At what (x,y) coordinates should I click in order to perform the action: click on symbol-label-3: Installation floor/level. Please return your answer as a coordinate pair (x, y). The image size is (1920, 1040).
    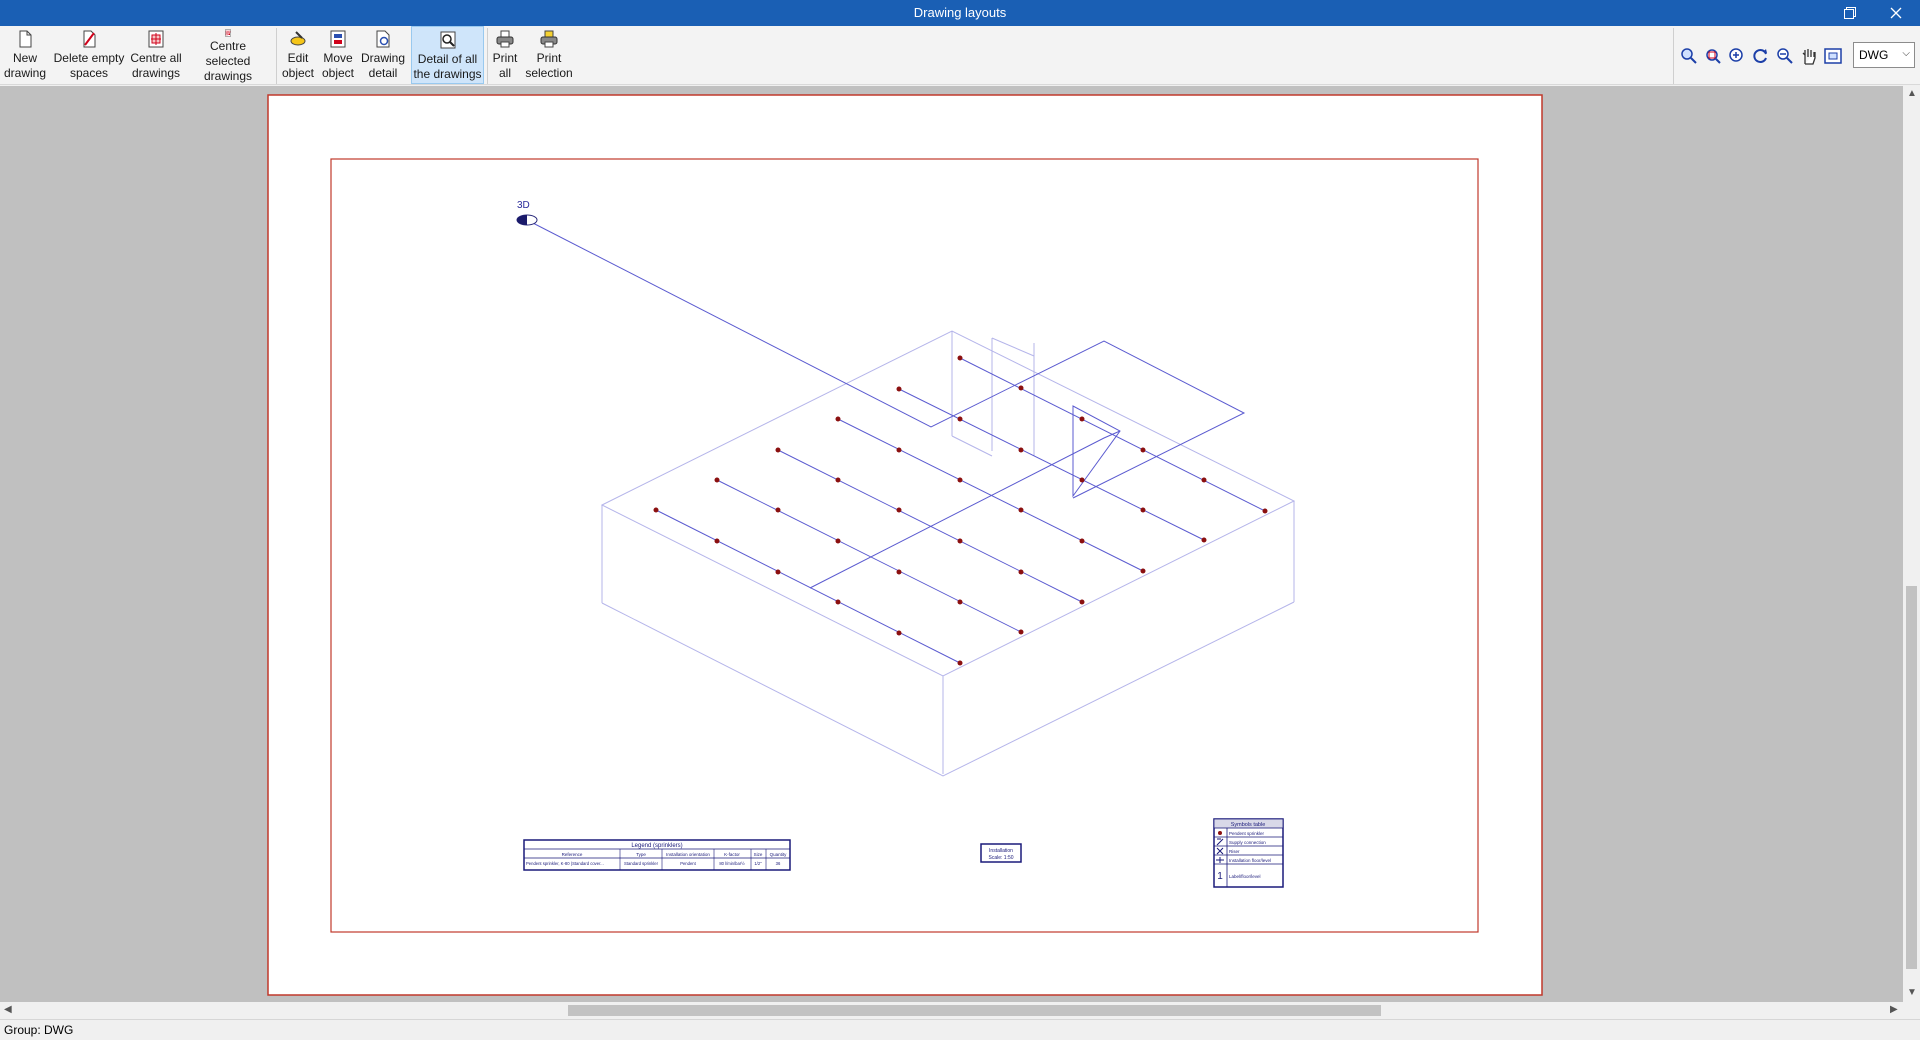
    Looking at the image, I should click on (1250, 860).